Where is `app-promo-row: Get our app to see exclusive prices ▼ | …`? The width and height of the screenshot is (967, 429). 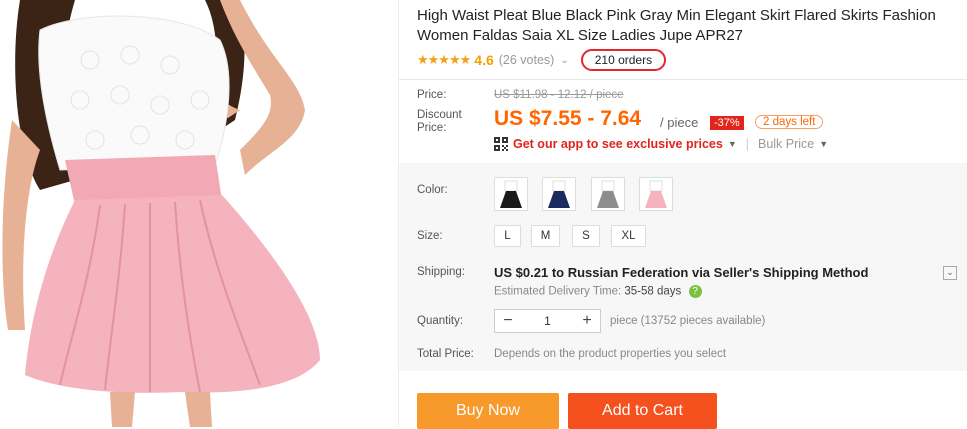
app-promo-row: Get our app to see exclusive prices ▼ | … is located at coordinates (661, 144).